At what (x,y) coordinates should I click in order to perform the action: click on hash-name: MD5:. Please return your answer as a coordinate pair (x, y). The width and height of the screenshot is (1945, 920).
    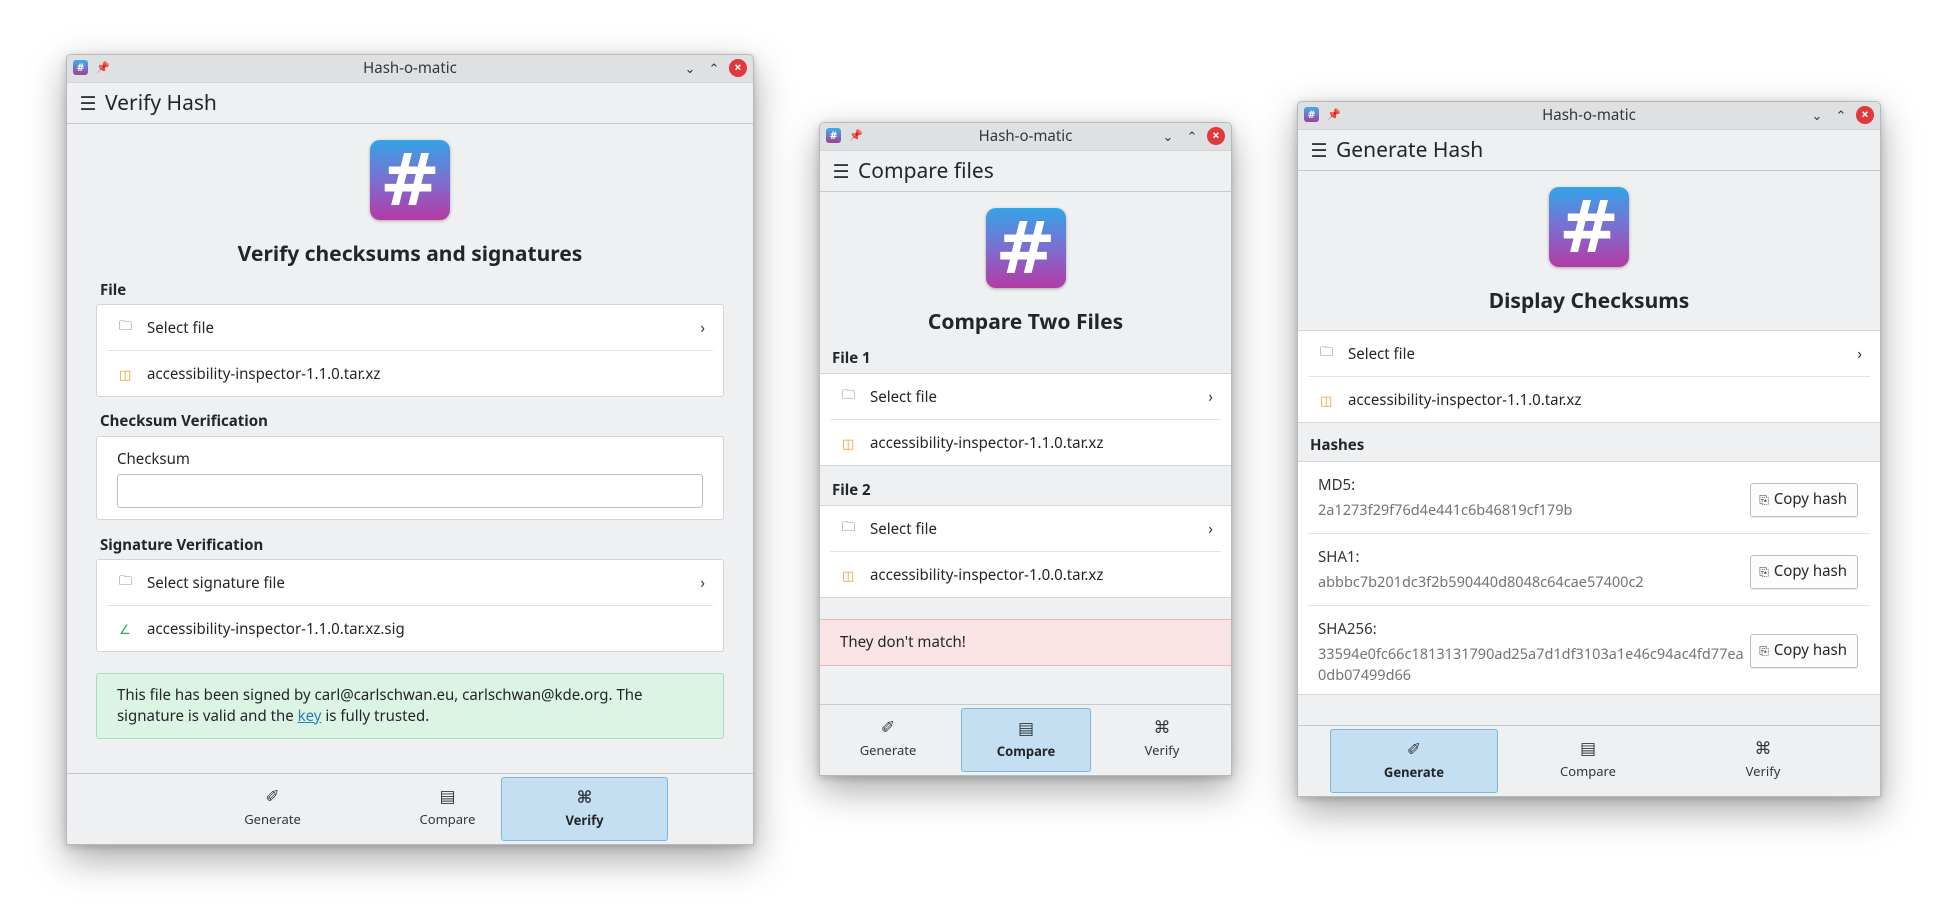
    Looking at the image, I should click on (1337, 485).